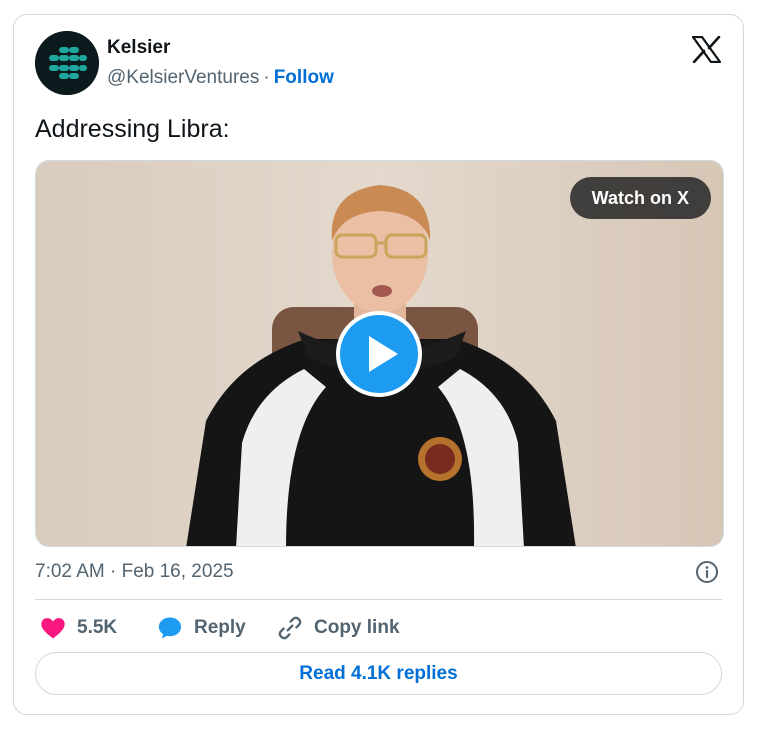 The width and height of the screenshot is (758, 734). What do you see at coordinates (183, 77) in the screenshot?
I see `author-handle: @KelsierVentures` at bounding box center [183, 77].